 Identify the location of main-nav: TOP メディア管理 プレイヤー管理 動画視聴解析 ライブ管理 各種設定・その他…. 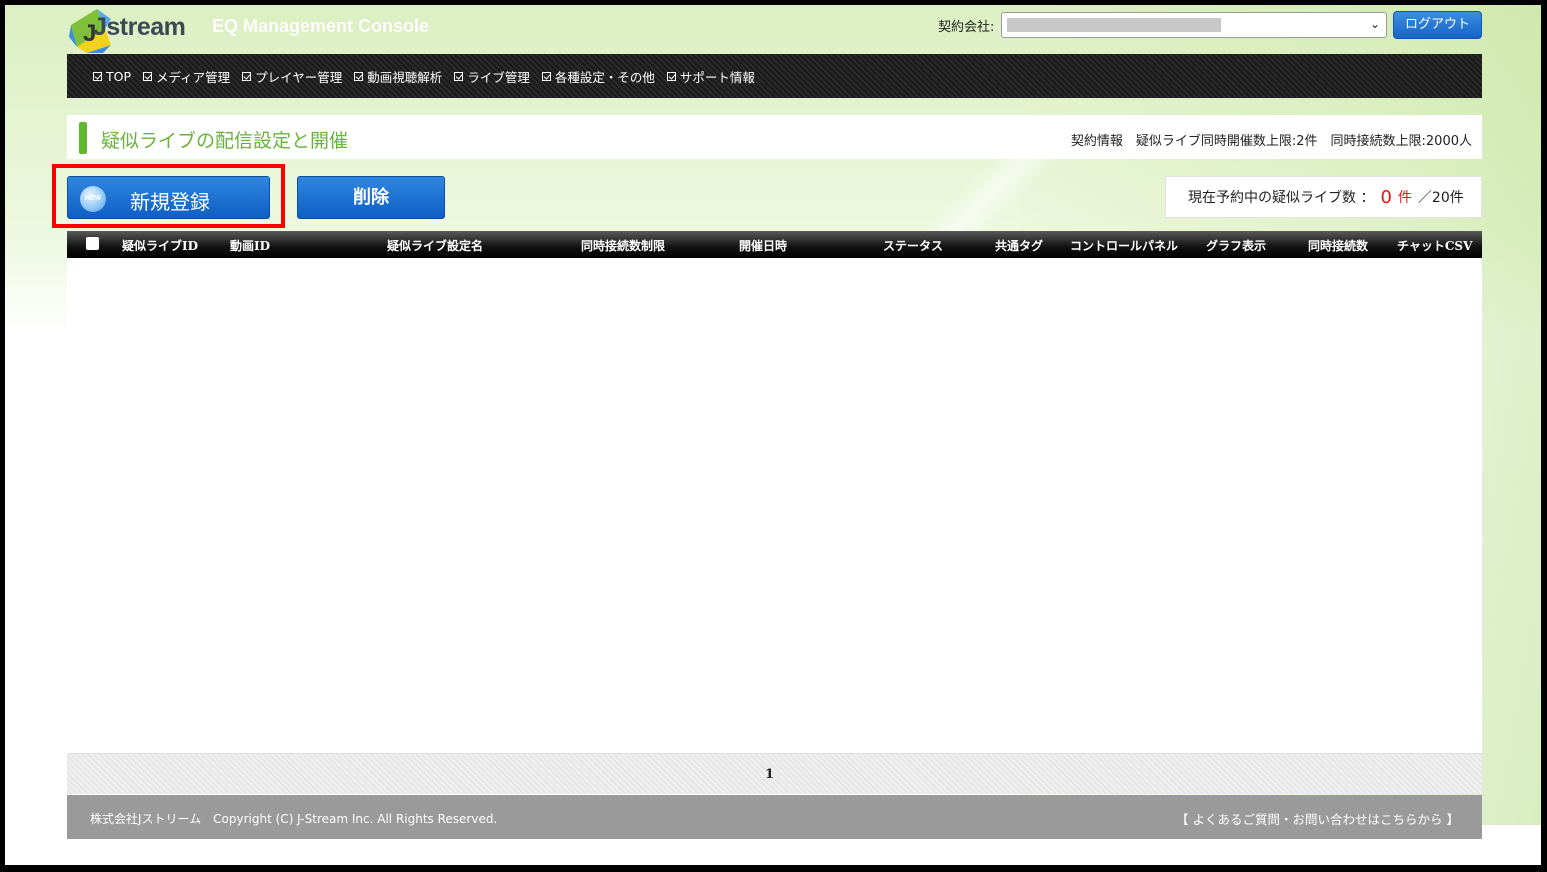
(774, 76).